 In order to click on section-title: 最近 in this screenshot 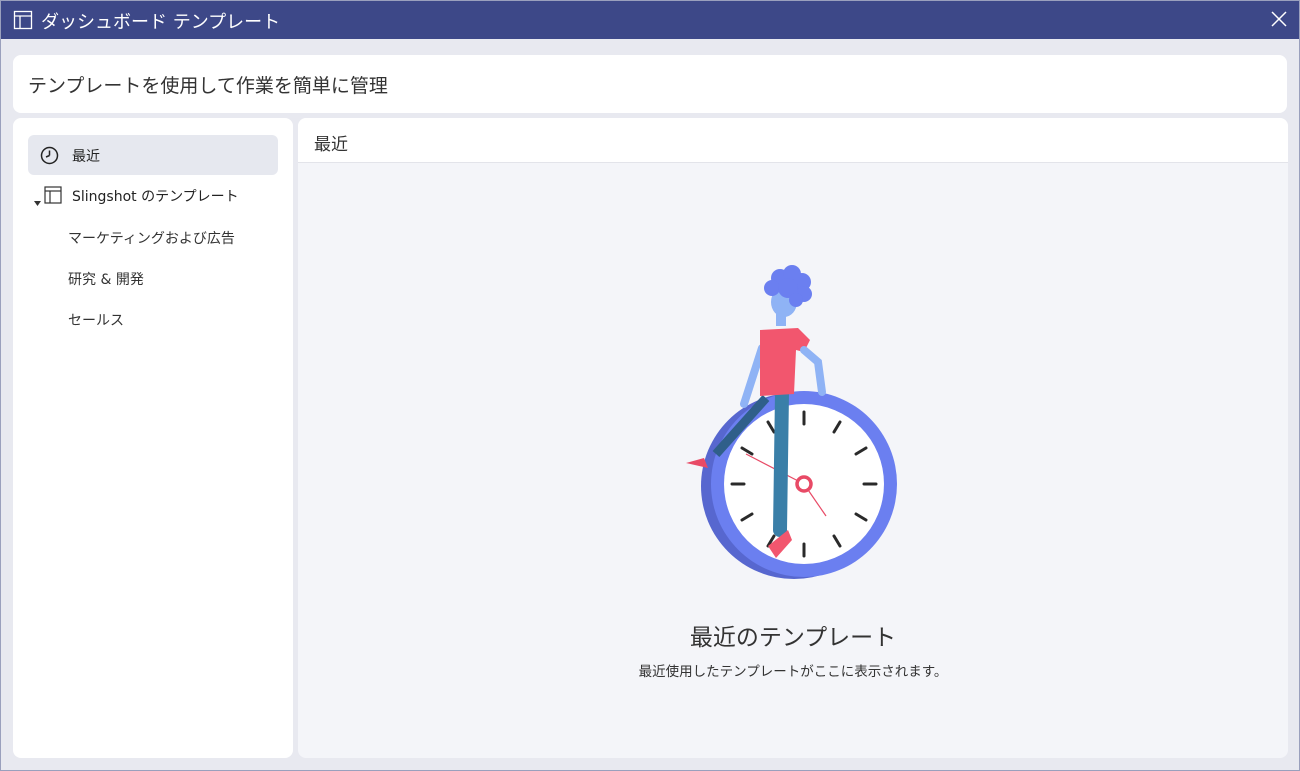, I will do `click(331, 145)`.